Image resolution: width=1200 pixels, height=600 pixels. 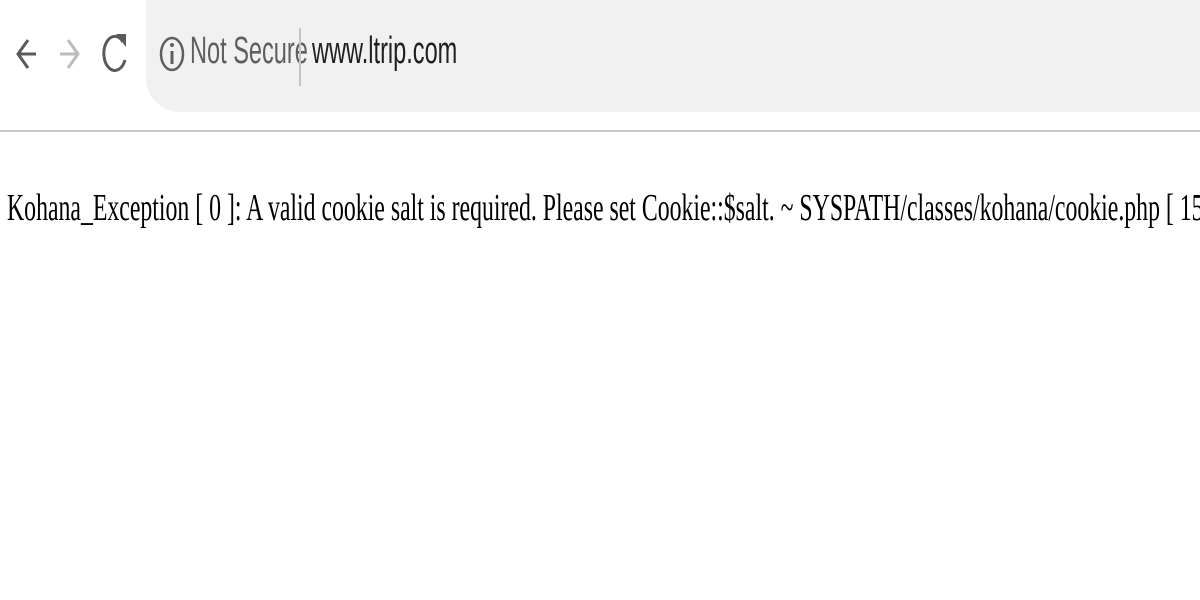 I want to click on reload-icon, so click(x=114, y=53).